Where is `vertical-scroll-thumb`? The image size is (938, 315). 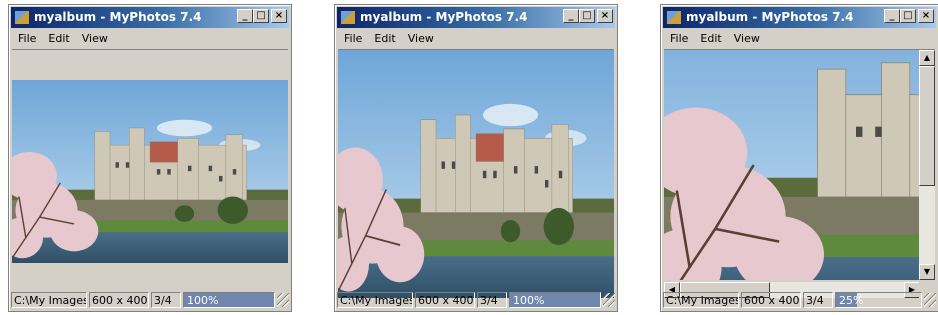
vertical-scroll-thumb is located at coordinates (927, 126).